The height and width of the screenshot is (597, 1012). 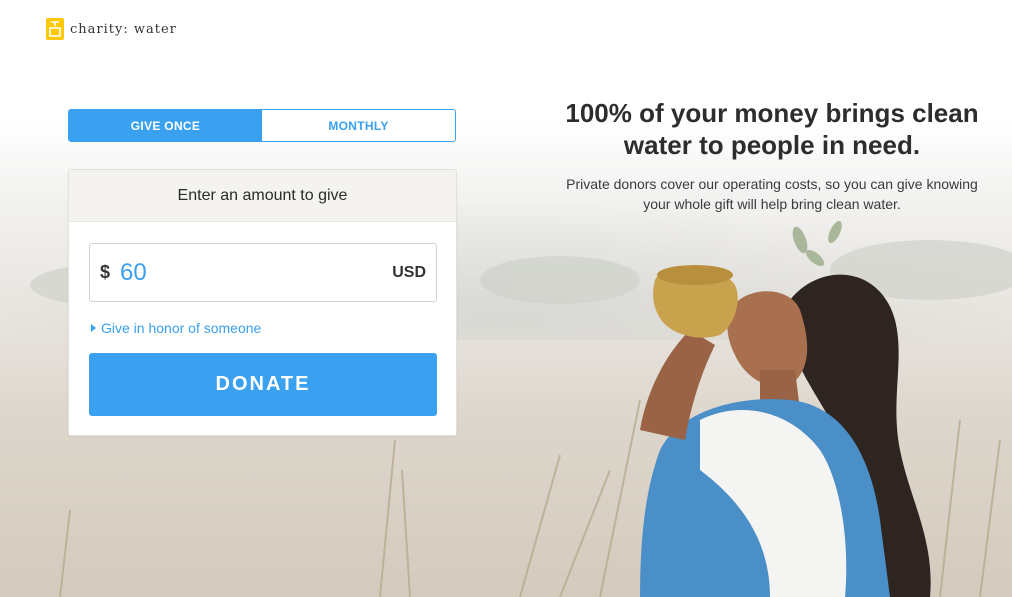 I want to click on donate-button: DONATE, so click(x=263, y=384).